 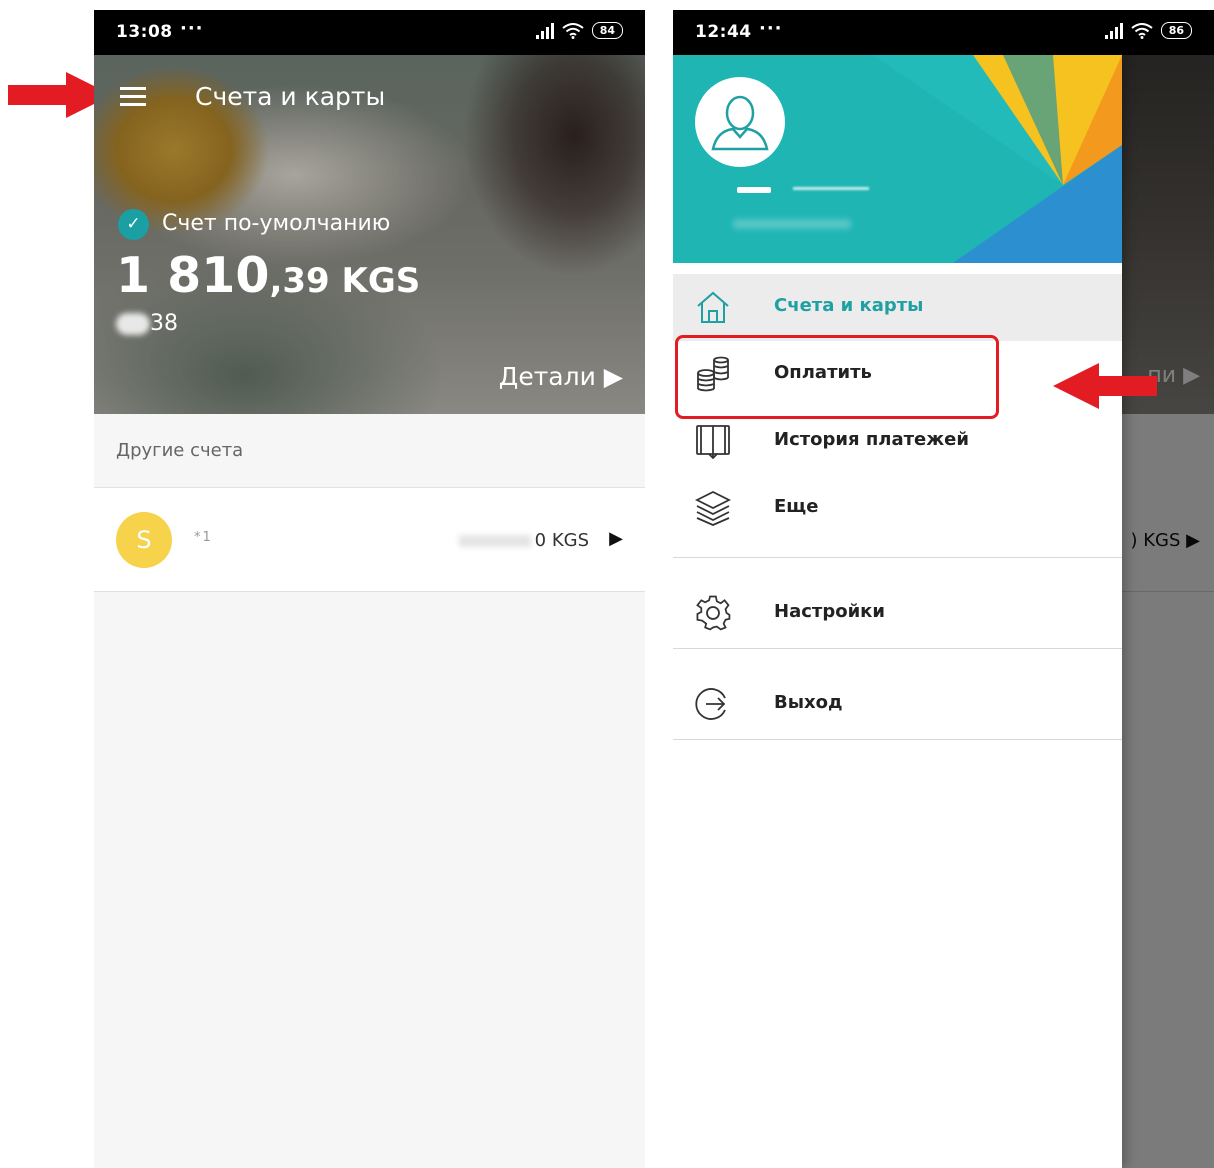 I want to click on default-account-label: Счет по-умолчанию, so click(x=276, y=223).